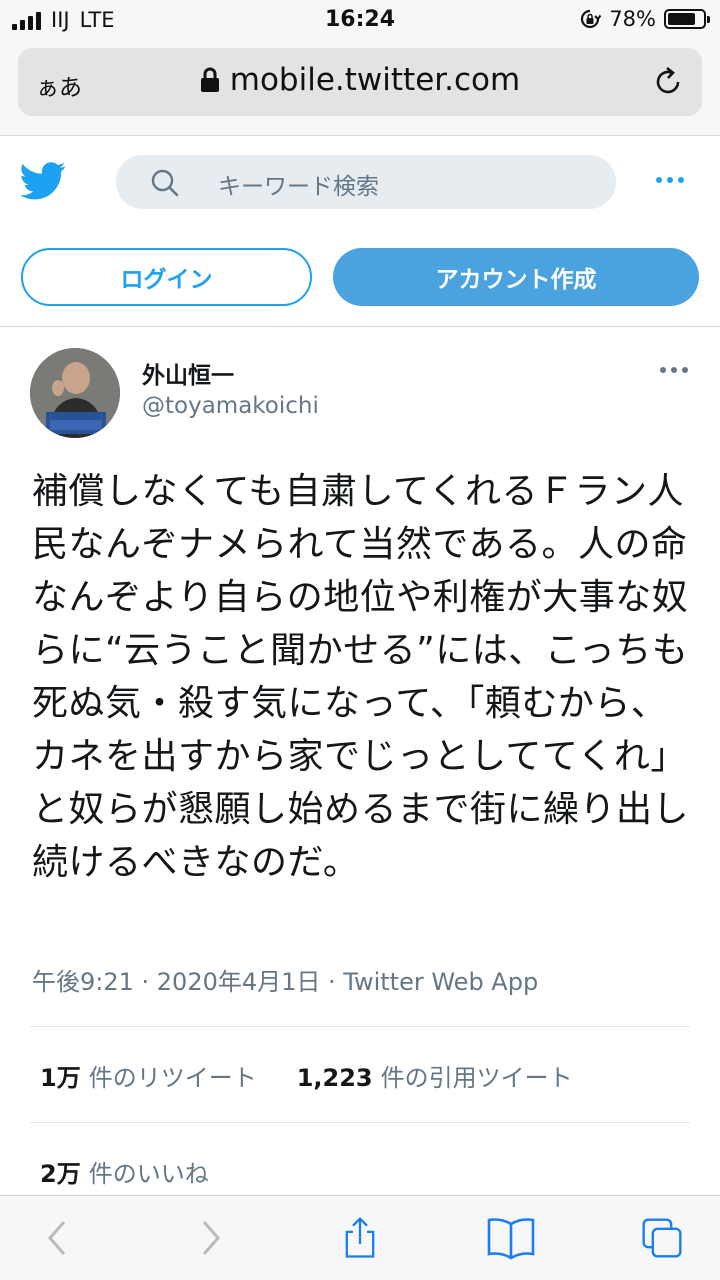 Image resolution: width=720 pixels, height=1280 pixels. Describe the element at coordinates (360, 20) in the screenshot. I see `status-bar: IIJ LTE 16:24 78%` at that location.